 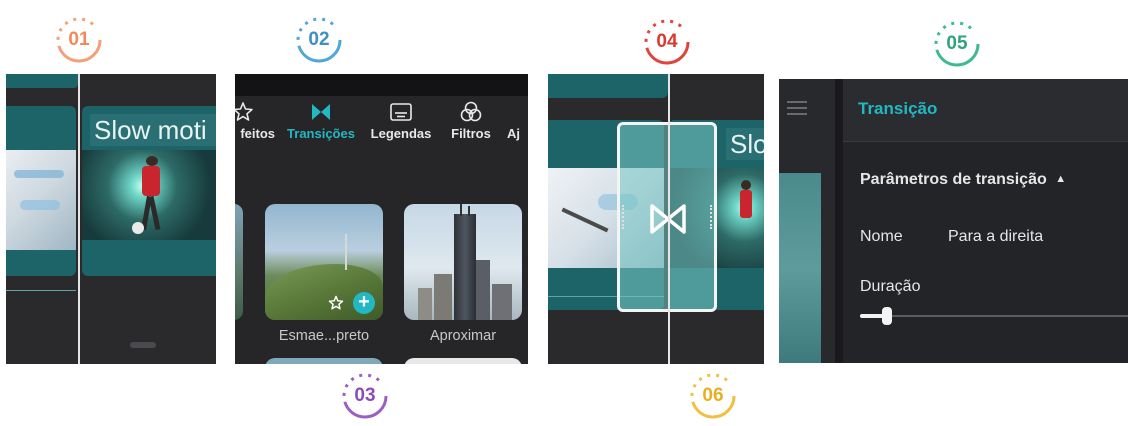 I want to click on timeline-panel-step1: Slow moti, so click(x=111, y=219).